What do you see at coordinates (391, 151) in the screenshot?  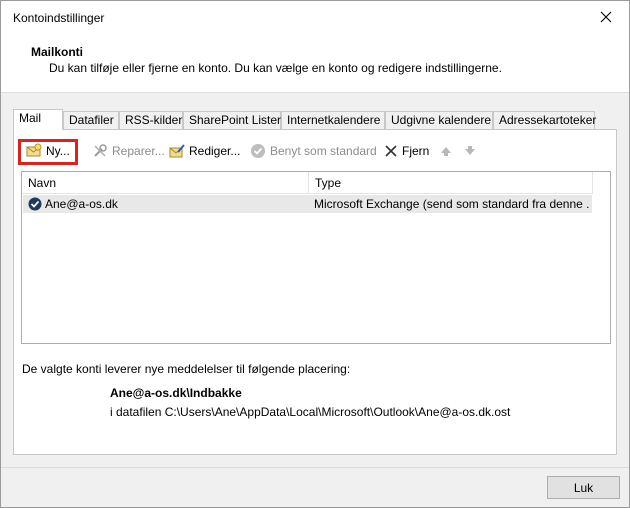 I see `remove-x-icon` at bounding box center [391, 151].